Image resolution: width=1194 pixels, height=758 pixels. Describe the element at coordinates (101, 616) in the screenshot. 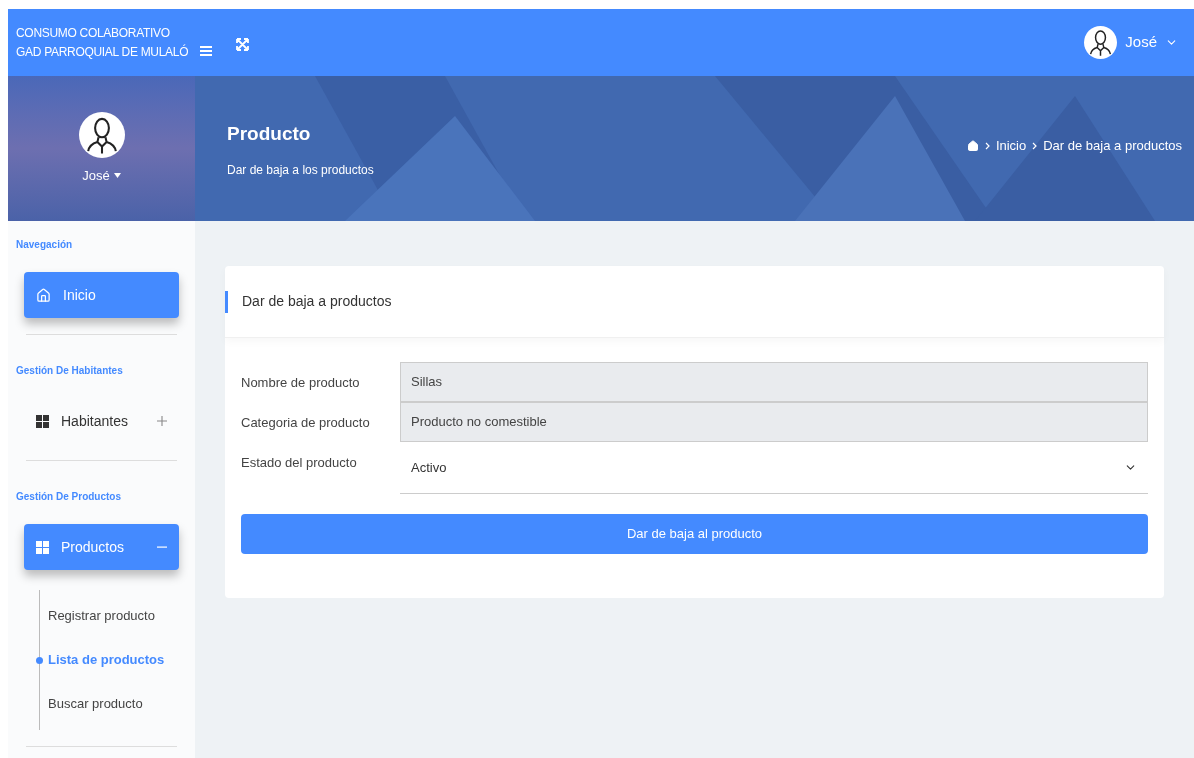

I see `submenu-item: Registrar producto` at that location.